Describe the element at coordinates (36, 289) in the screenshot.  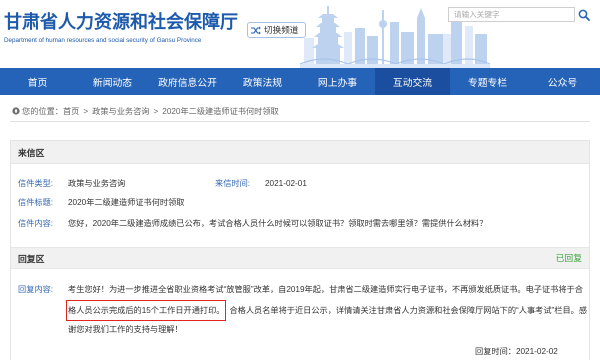
I see `reply-content-label: 回复内容:` at that location.